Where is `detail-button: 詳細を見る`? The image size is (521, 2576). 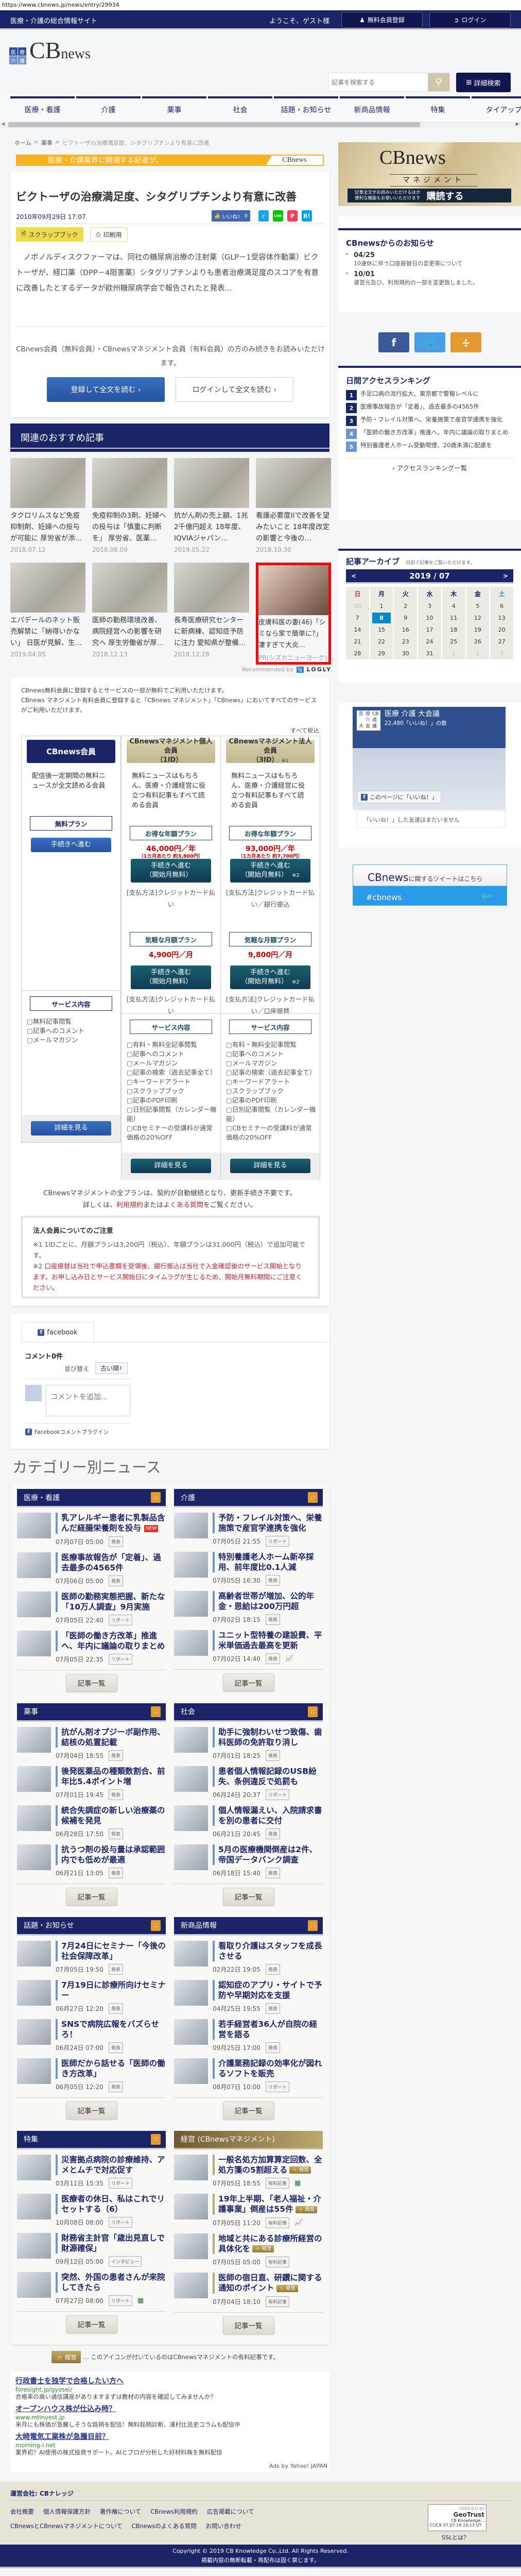
detail-button: 詳細を見る is located at coordinates (171, 1166).